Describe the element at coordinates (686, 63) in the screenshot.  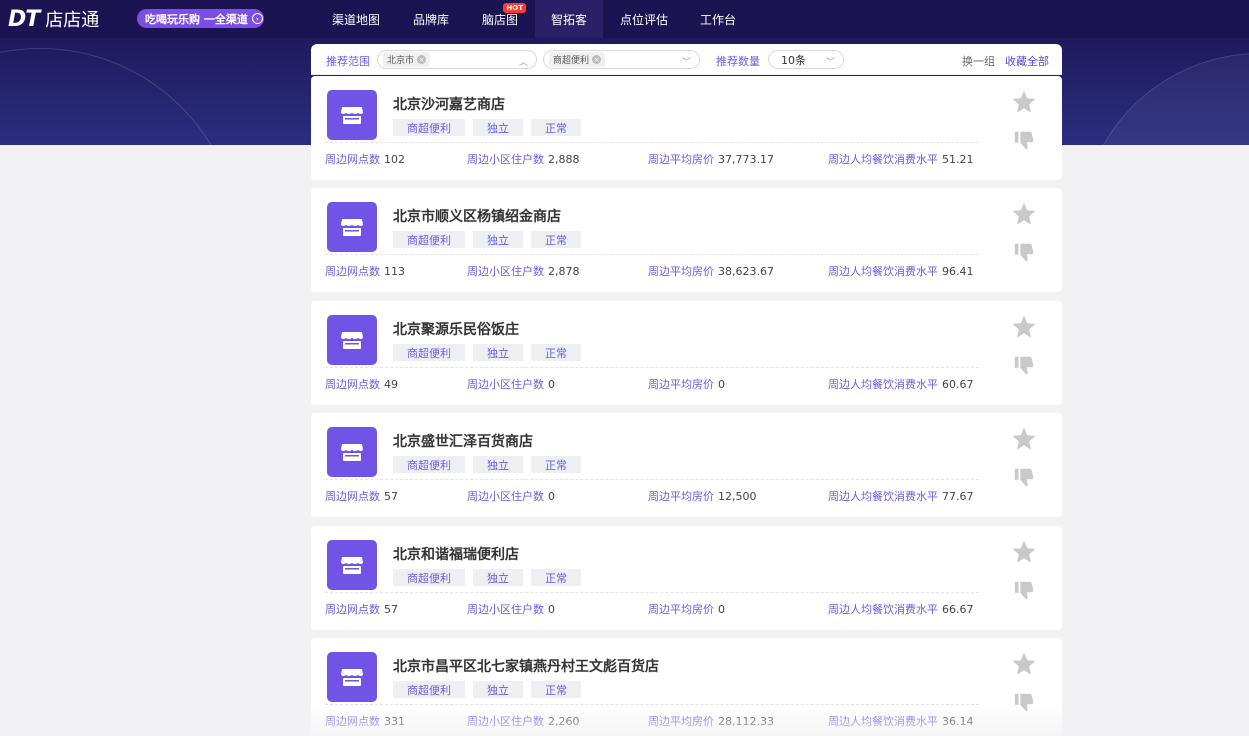
I see `chevron-down-icon: ﹀` at that location.